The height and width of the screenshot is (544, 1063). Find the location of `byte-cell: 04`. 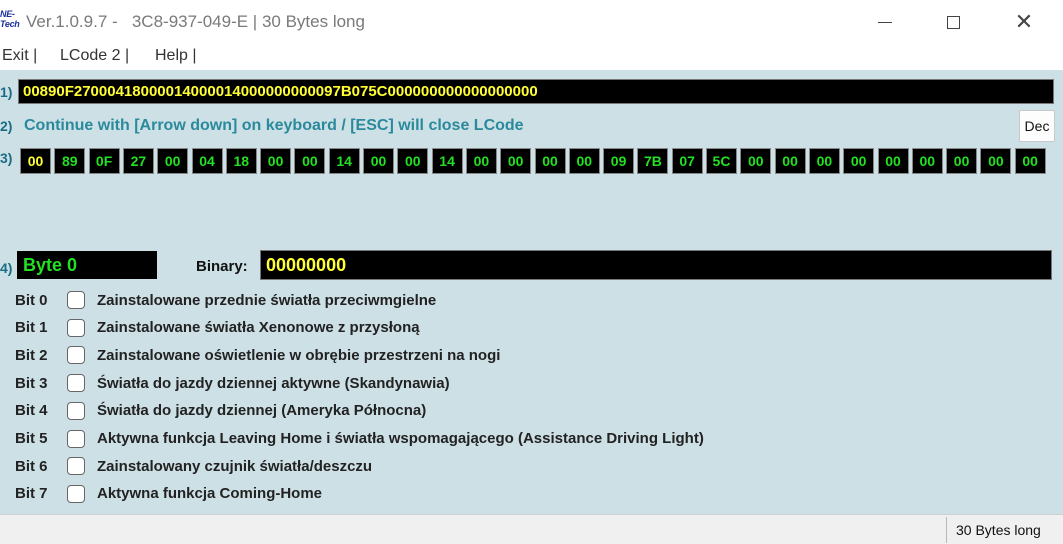

byte-cell: 04 is located at coordinates (207, 161).